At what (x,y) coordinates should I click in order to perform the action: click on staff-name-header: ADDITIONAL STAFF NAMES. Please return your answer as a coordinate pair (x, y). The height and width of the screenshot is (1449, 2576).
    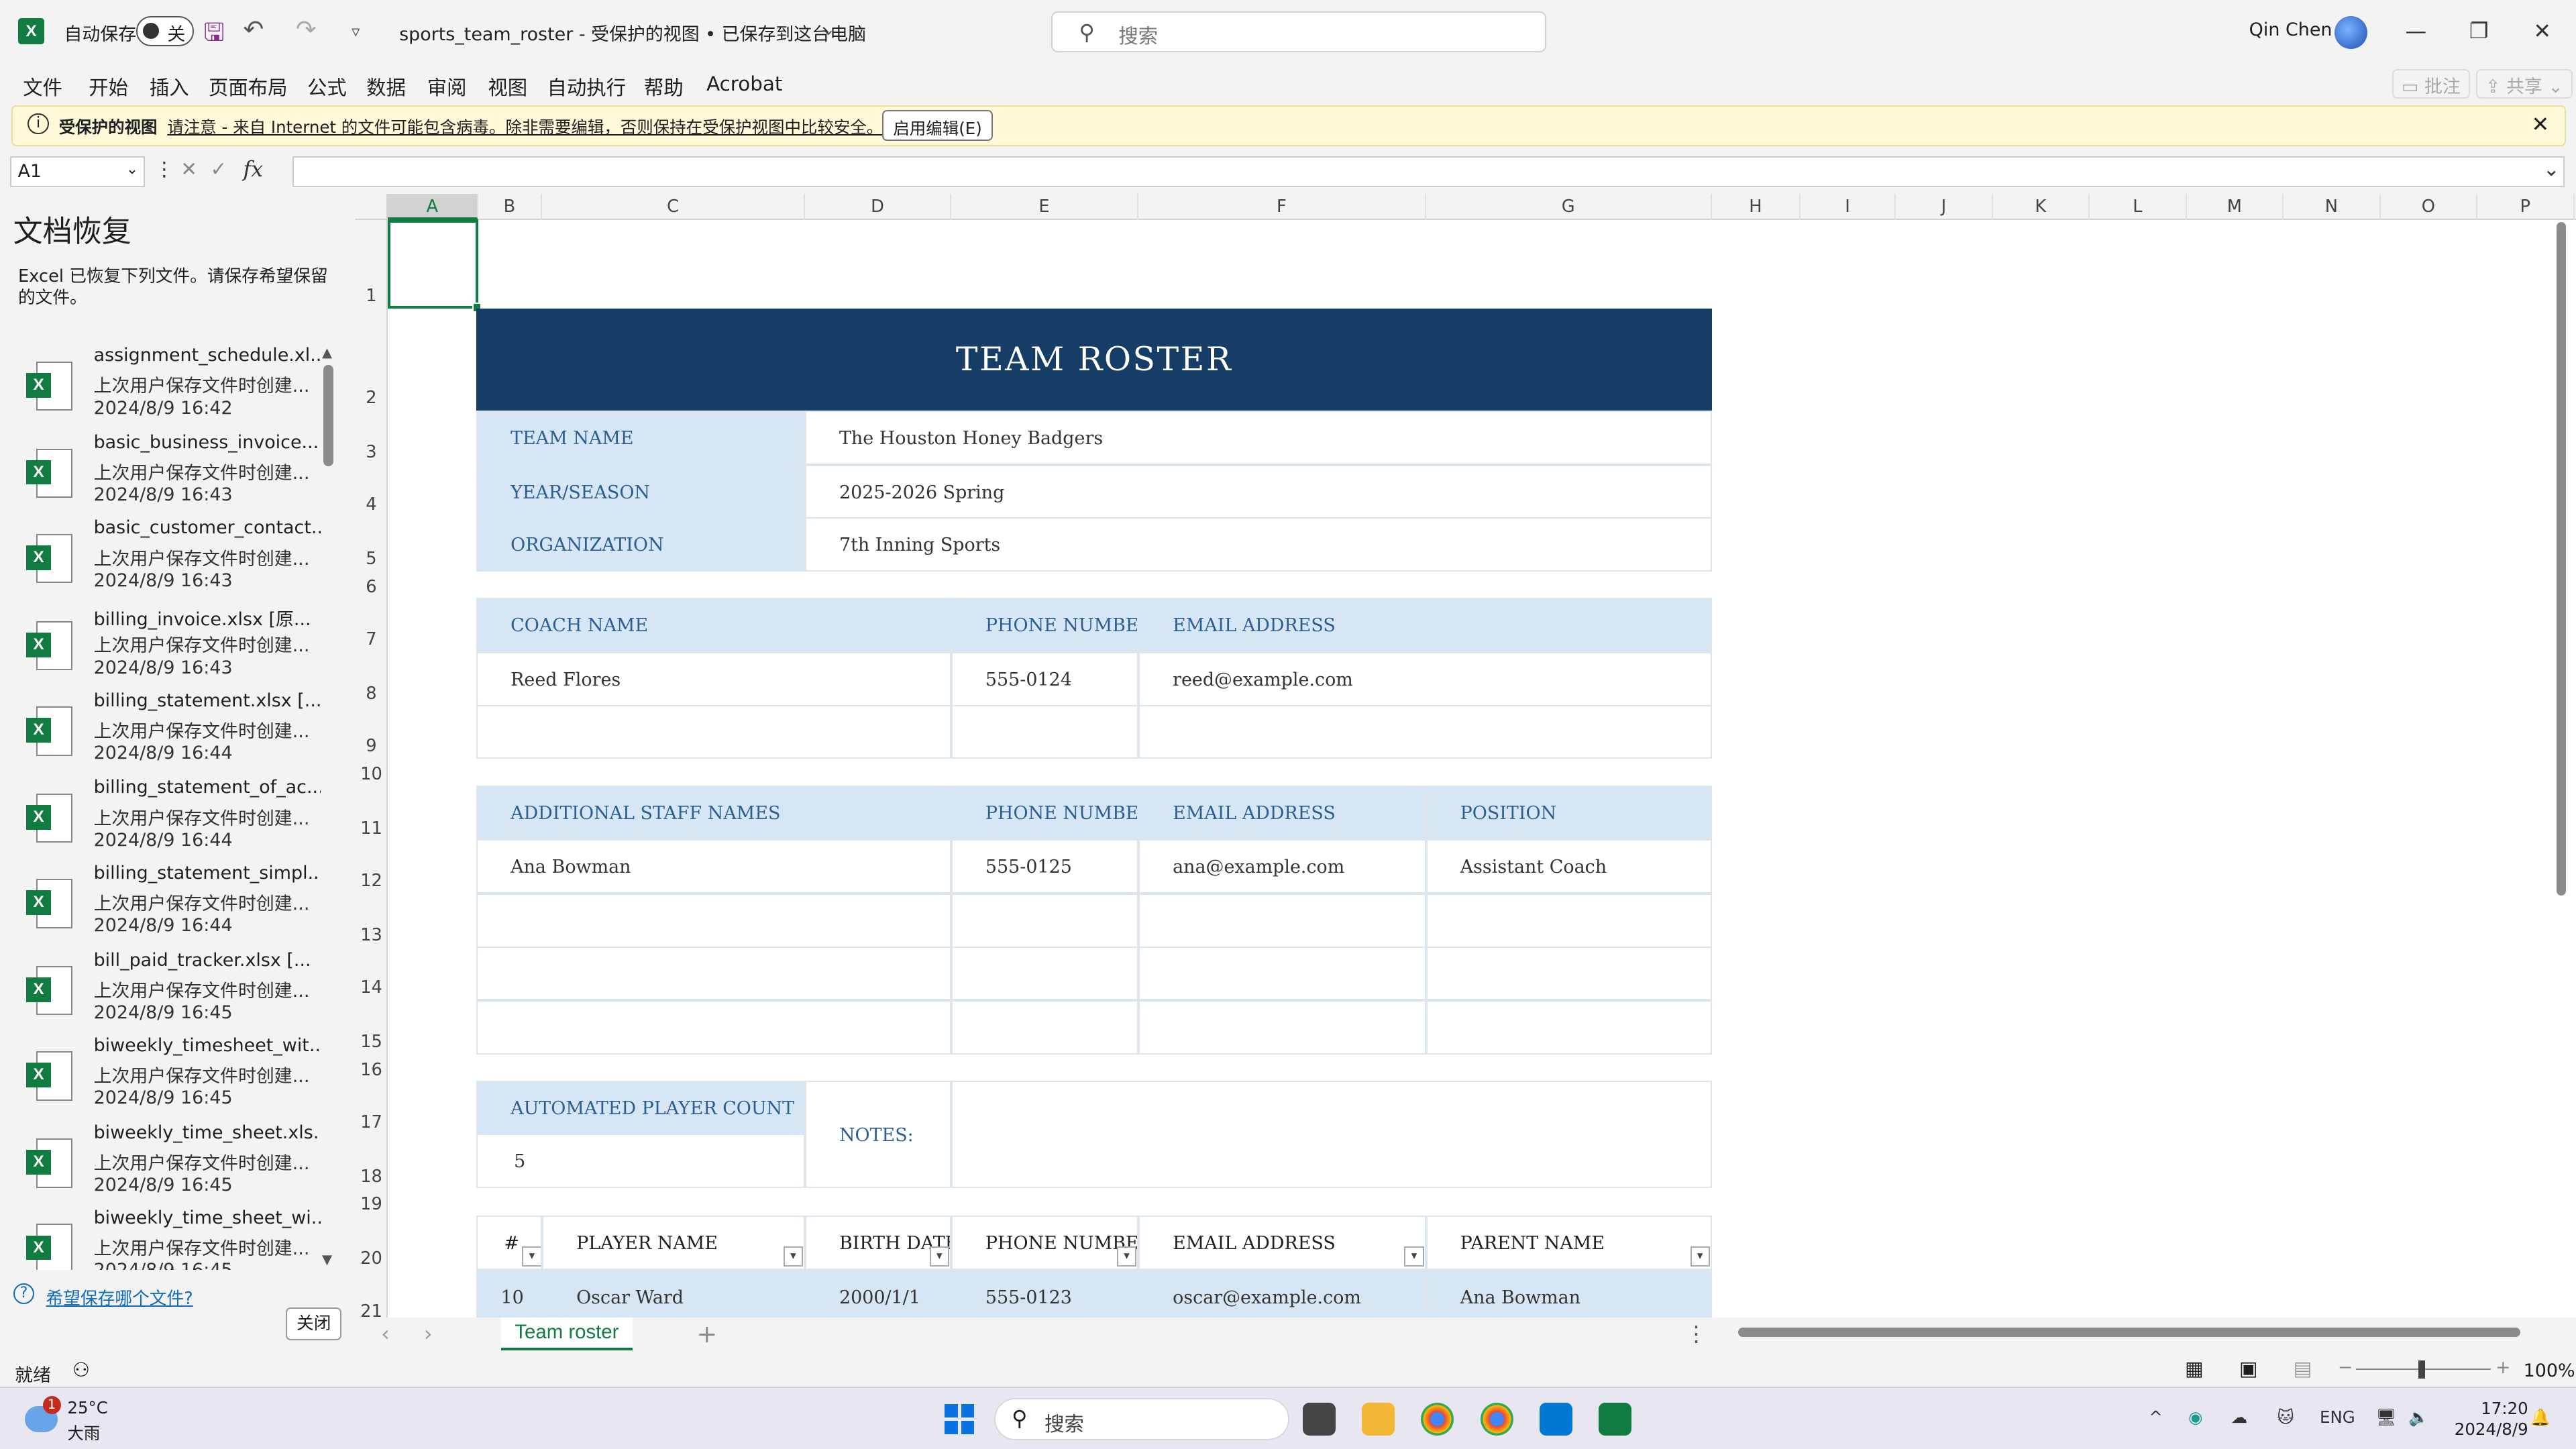
    Looking at the image, I should click on (713, 812).